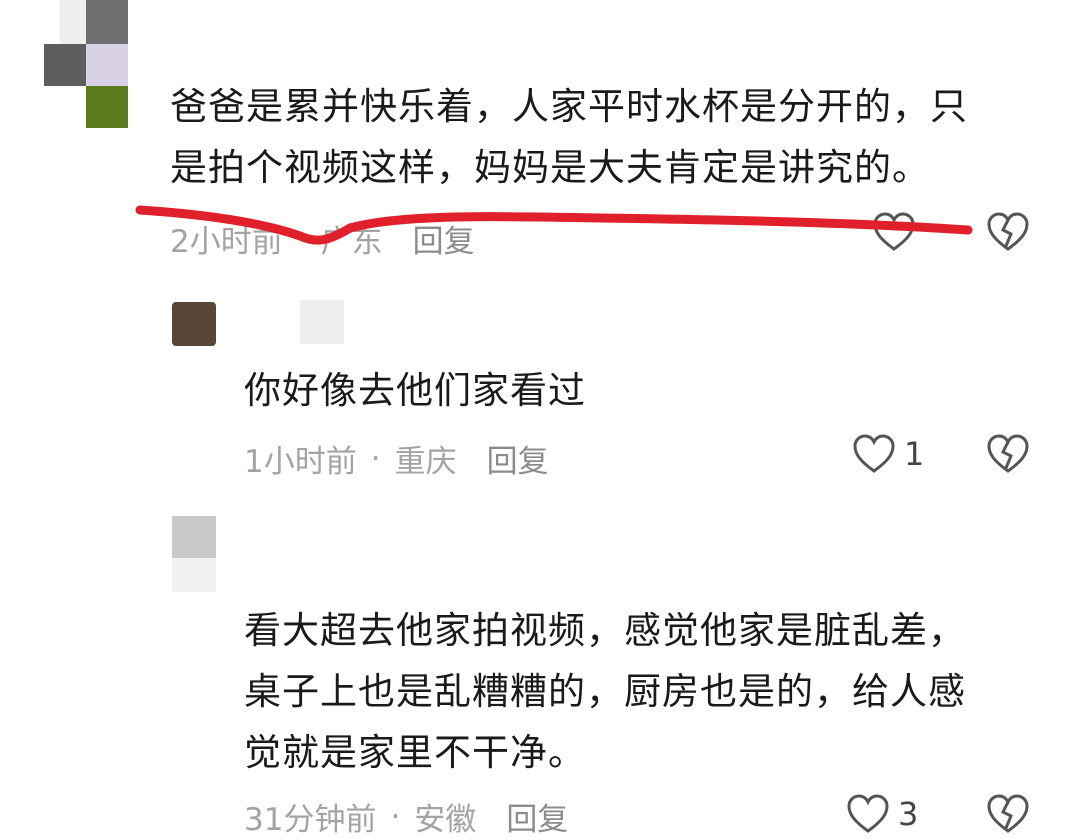 This screenshot has width=1080, height=839. I want to click on comment-text: 你好像去他们家看过, so click(415, 390).